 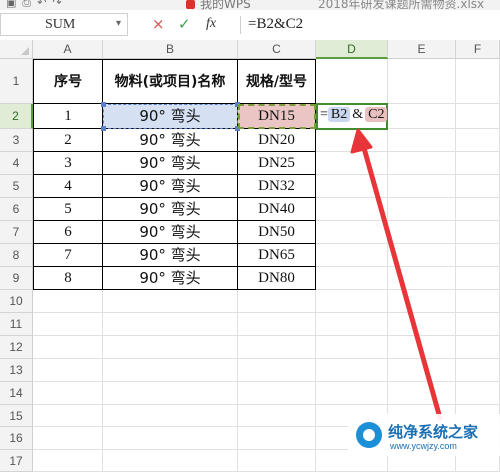 I want to click on cell-d10, so click(x=352, y=301).